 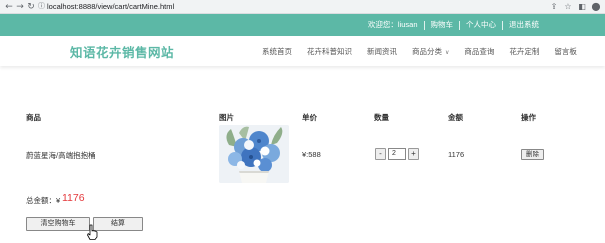 What do you see at coordinates (41, 6) in the screenshot?
I see `info-icon: ⓘ` at bounding box center [41, 6].